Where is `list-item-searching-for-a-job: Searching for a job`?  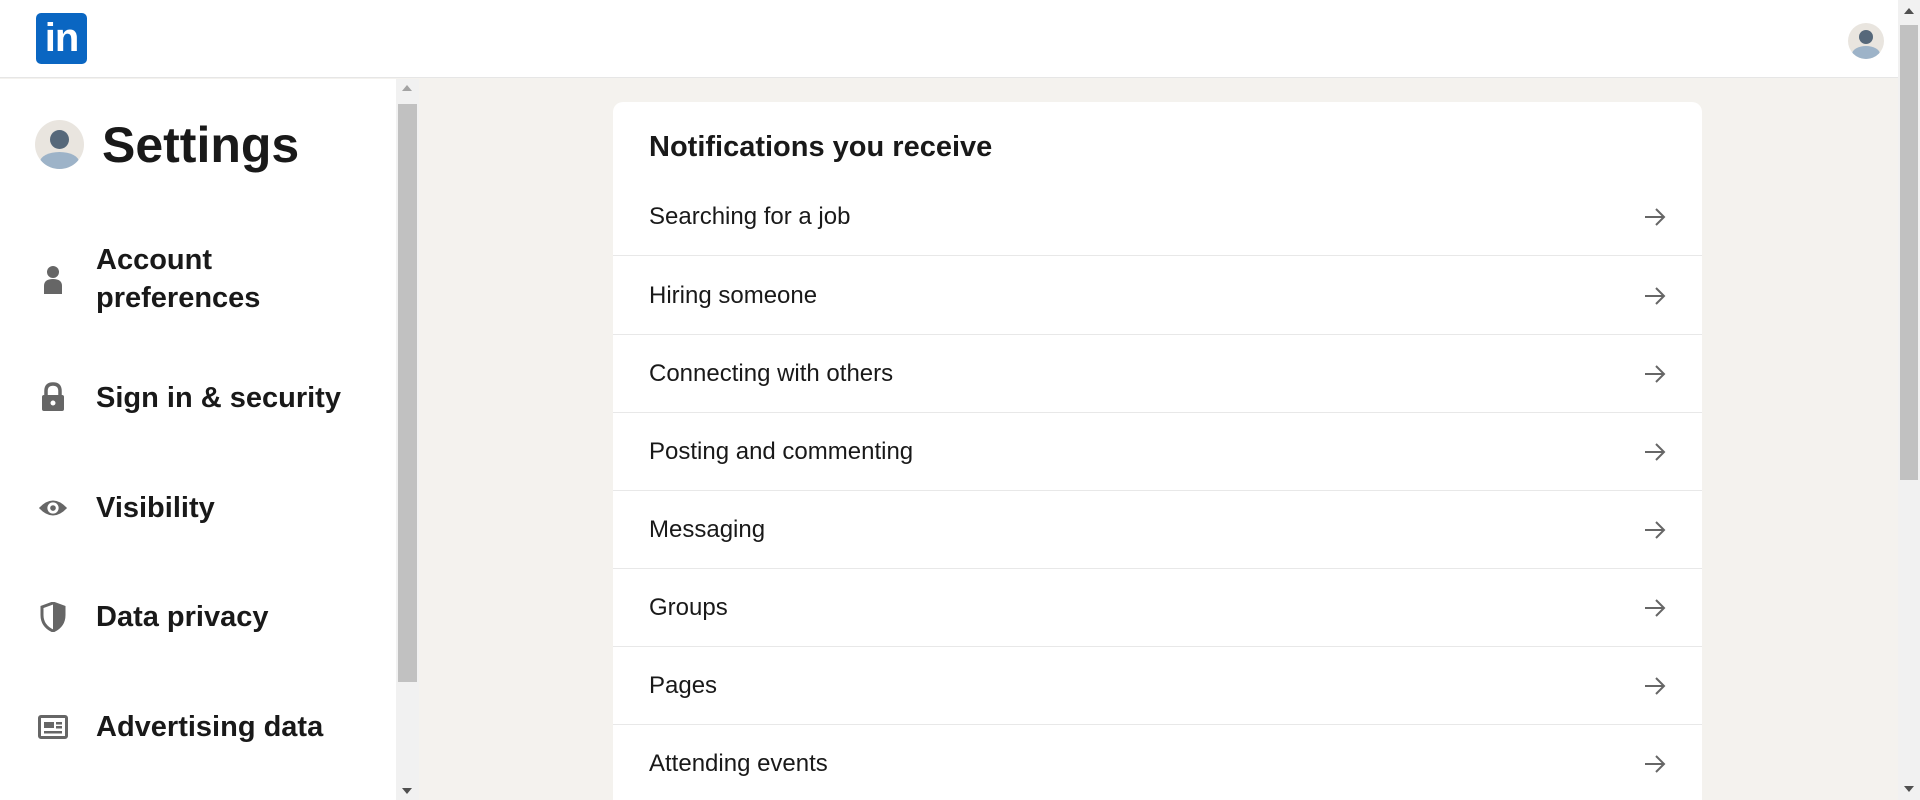 list-item-searching-for-a-job: Searching for a job is located at coordinates (1157, 217).